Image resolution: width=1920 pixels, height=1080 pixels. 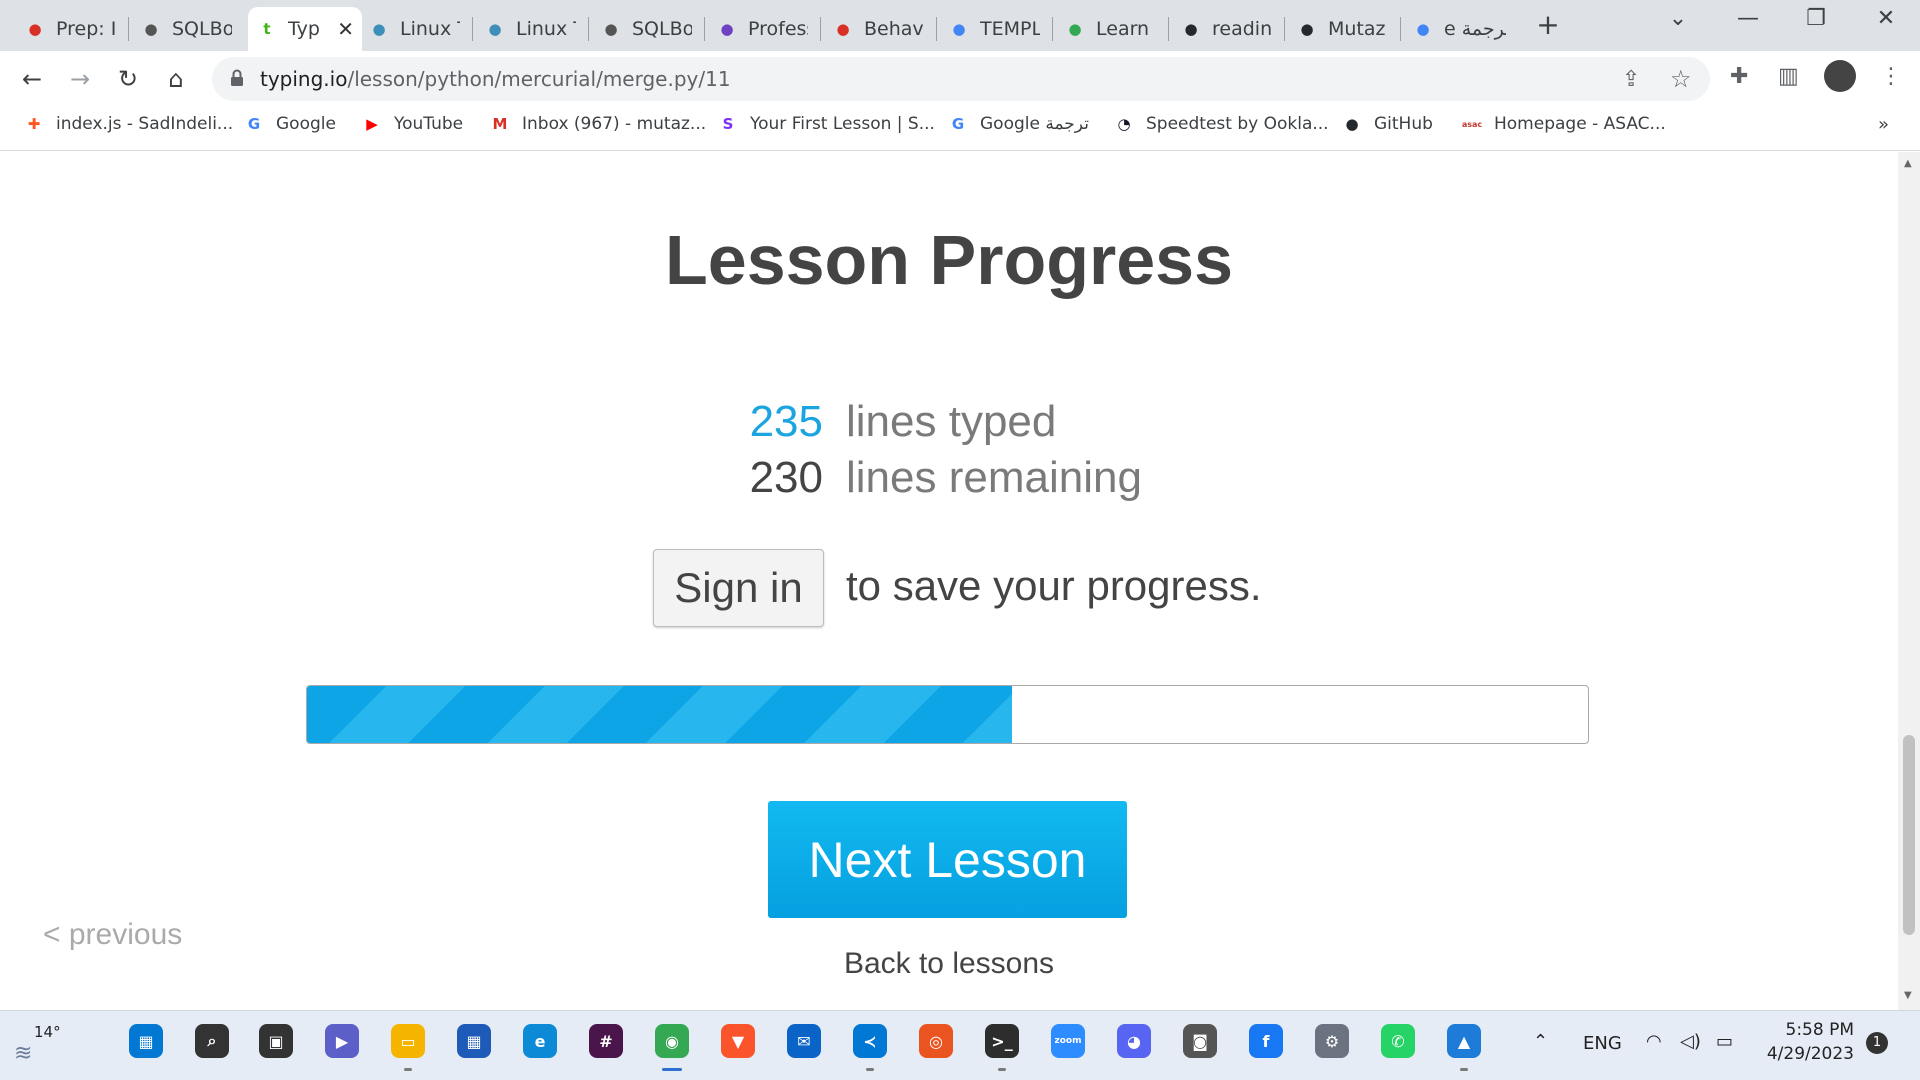 I want to click on wind-icon: ≋, so click(x=23, y=1053).